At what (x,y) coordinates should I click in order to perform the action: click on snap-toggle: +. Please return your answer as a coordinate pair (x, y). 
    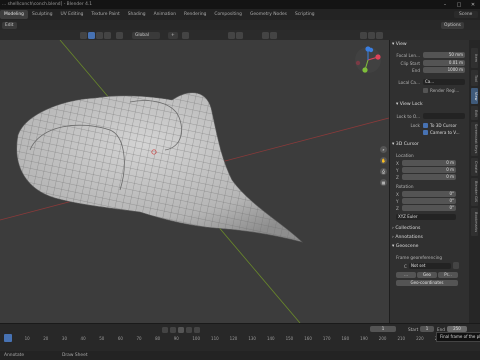
    Looking at the image, I should click on (173, 35).